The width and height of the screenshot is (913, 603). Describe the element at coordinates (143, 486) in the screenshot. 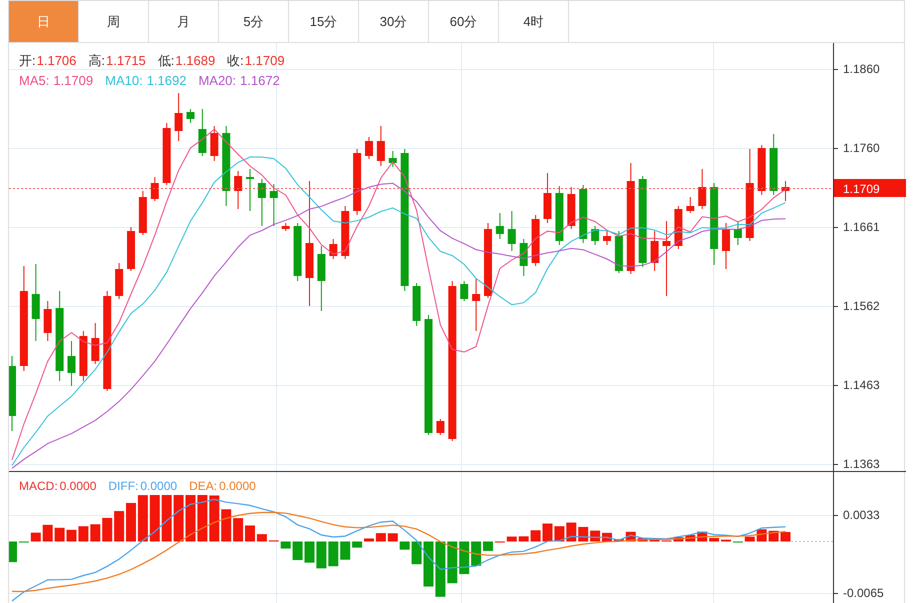

I see `legend-item: DIFF: 0.0000` at that location.